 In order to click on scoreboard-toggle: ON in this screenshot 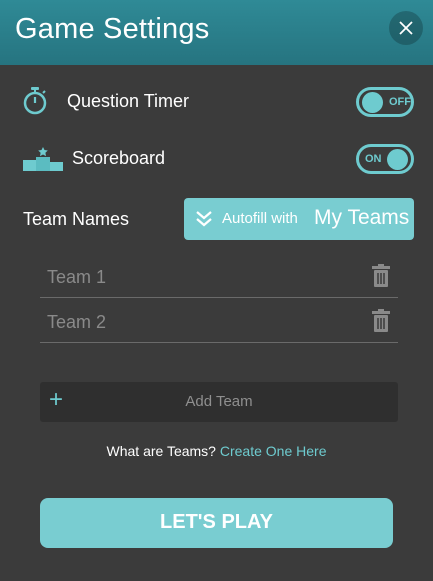, I will do `click(385, 159)`.